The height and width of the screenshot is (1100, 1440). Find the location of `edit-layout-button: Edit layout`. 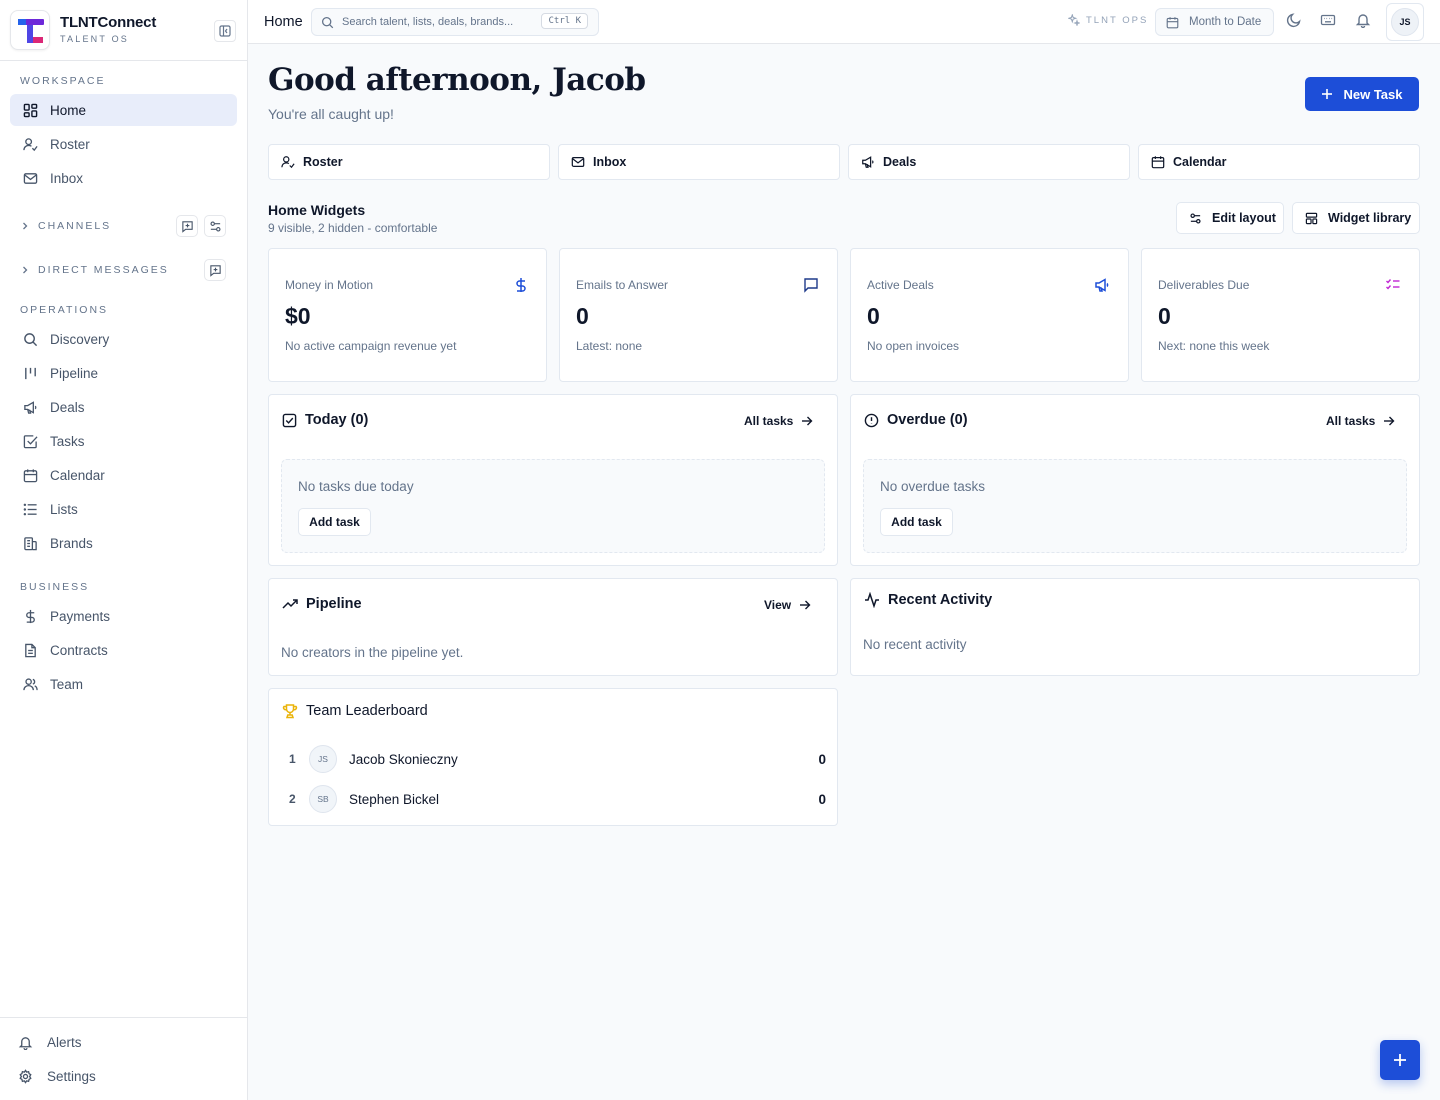

edit-layout-button: Edit layout is located at coordinates (1230, 218).